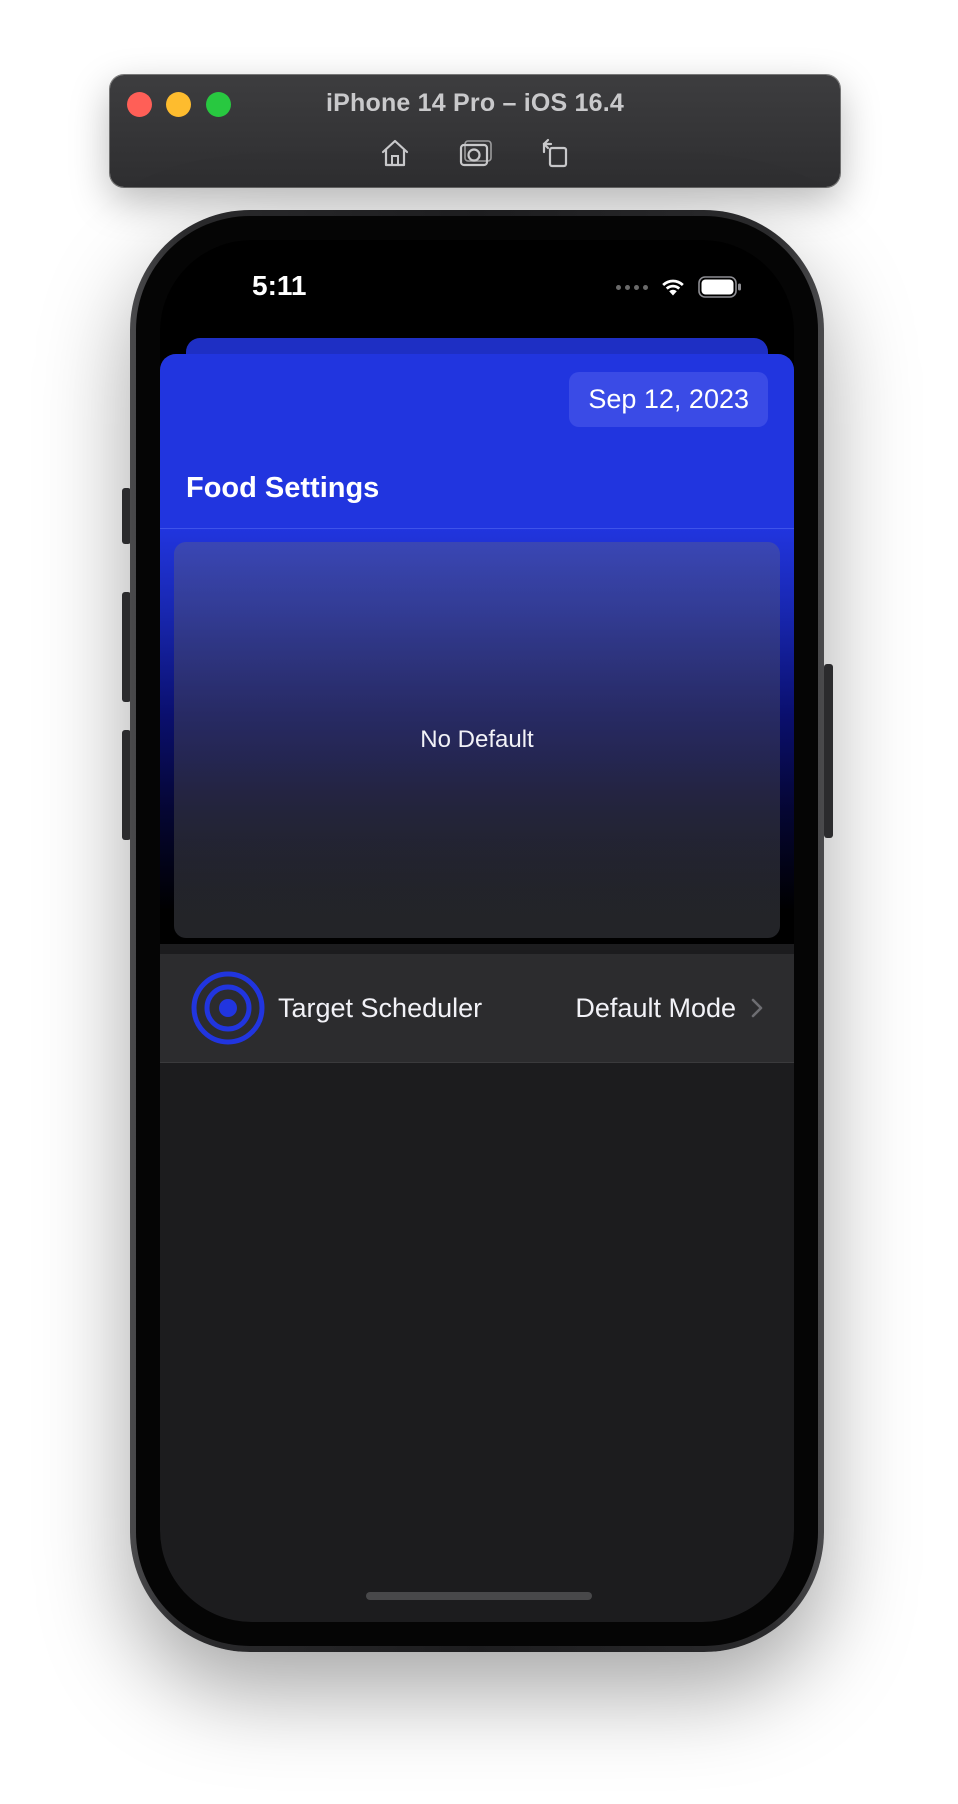 Image resolution: width=958 pixels, height=1804 pixels. I want to click on screenshot-button, so click(475, 153).